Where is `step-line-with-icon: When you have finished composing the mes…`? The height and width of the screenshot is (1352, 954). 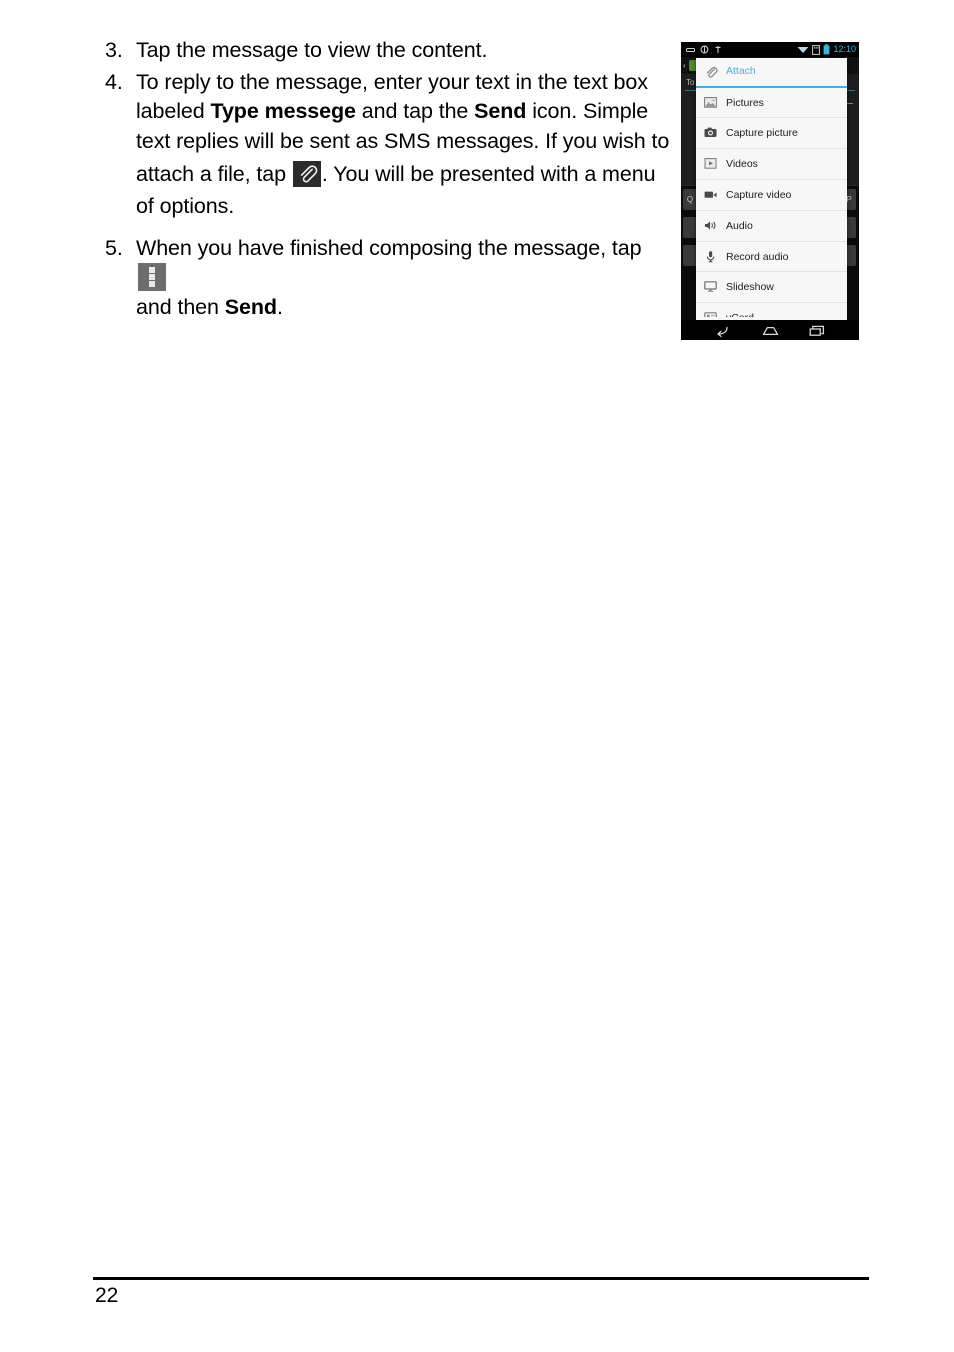 step-line-with-icon: When you have finished composing the mes… is located at coordinates (389, 263).